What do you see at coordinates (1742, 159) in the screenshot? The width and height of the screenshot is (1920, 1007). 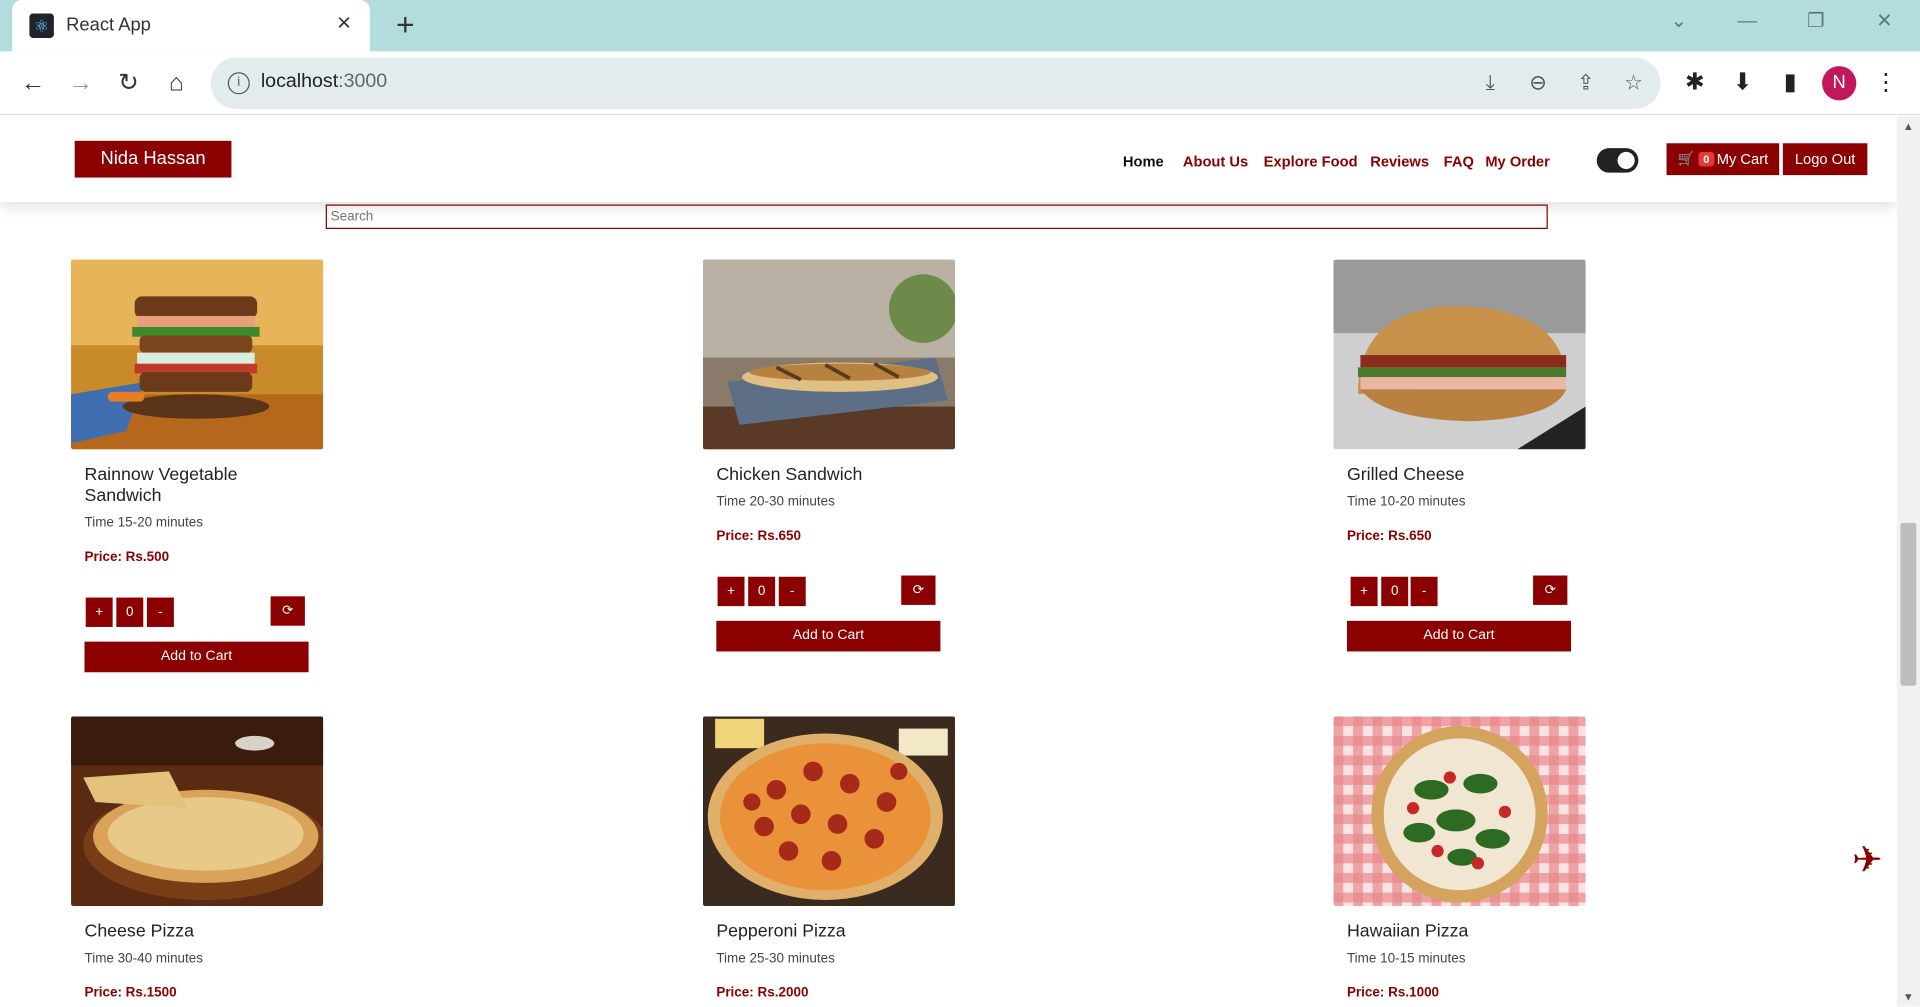 I see `cart-label: My Cart` at bounding box center [1742, 159].